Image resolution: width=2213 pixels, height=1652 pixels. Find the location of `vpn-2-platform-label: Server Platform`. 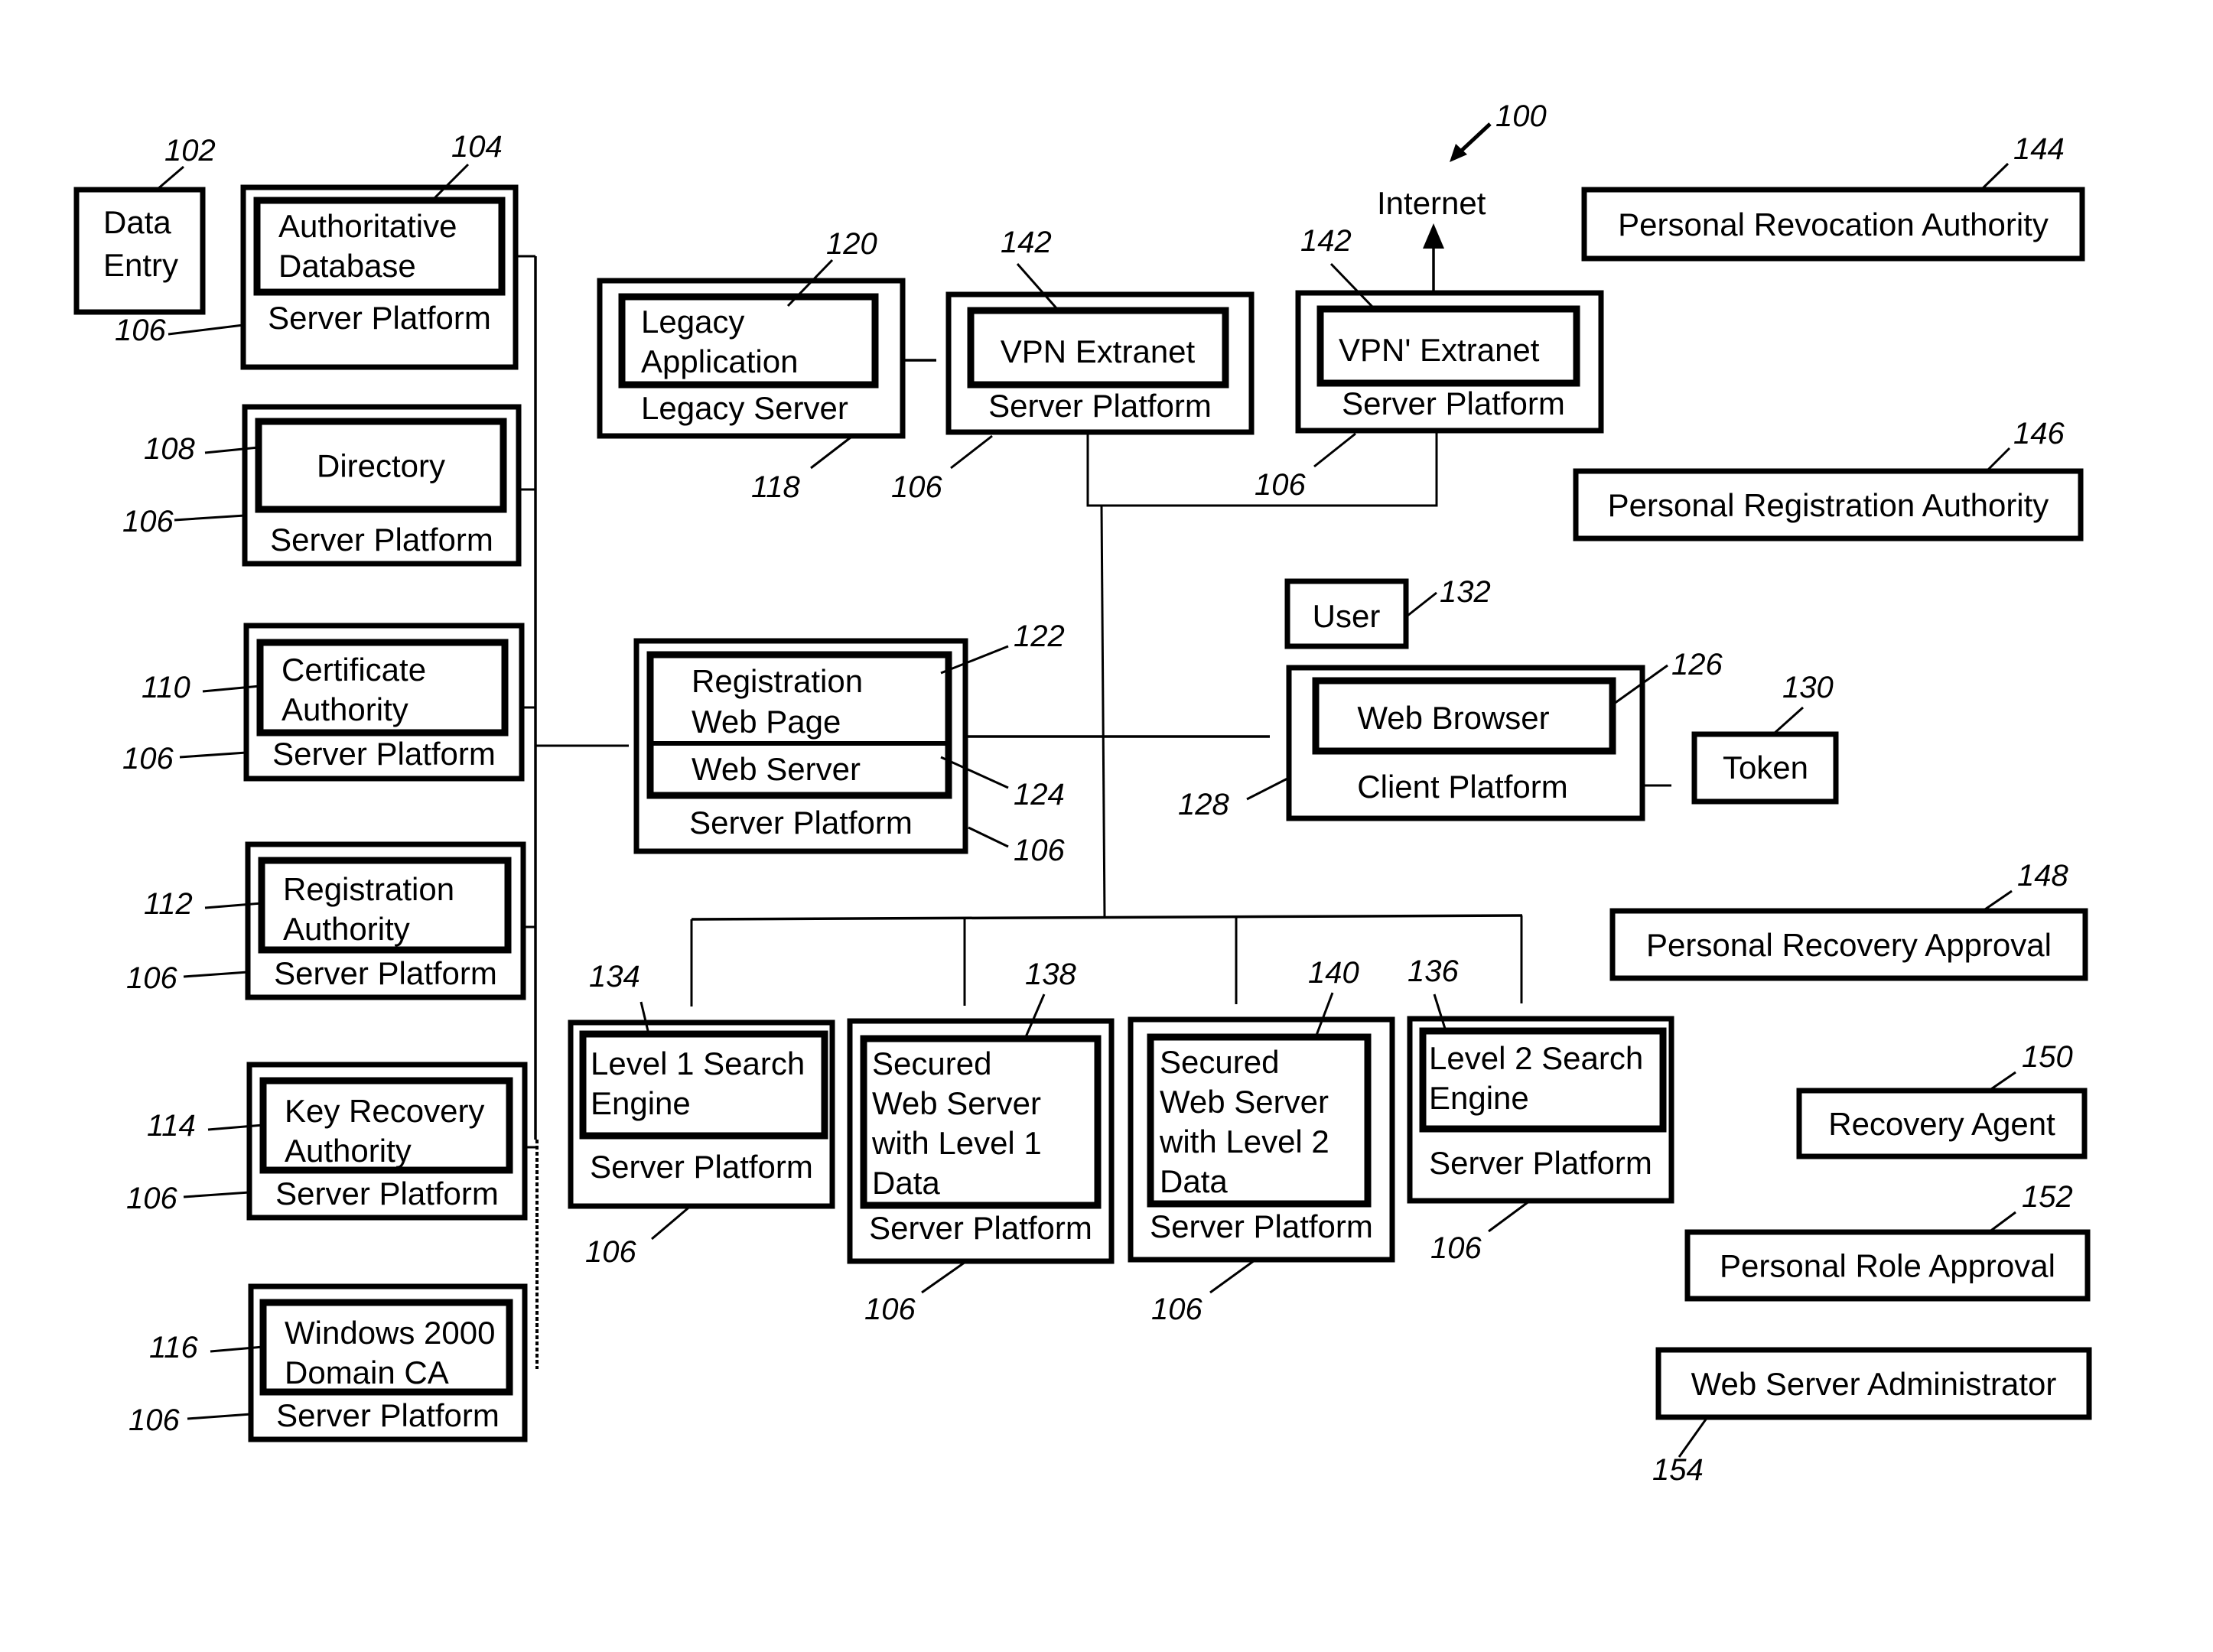

vpn-2-platform-label: Server Platform is located at coordinates (1453, 403).